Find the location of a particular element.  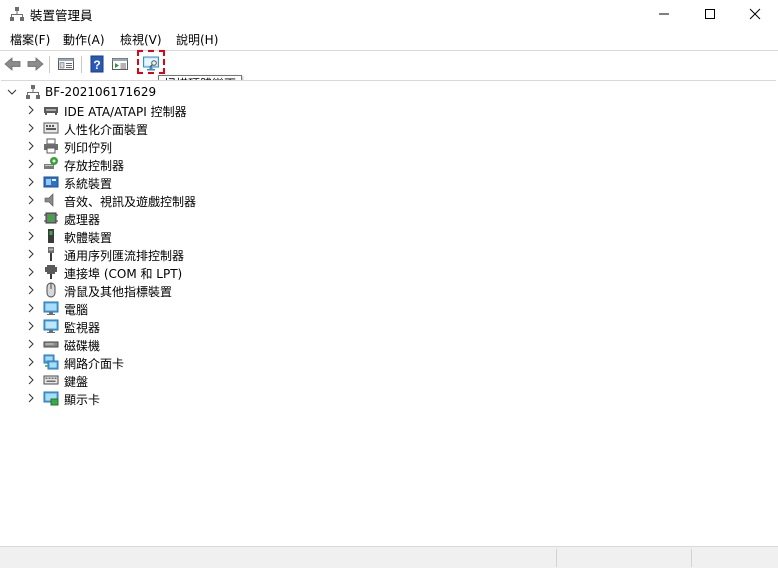

back-icon is located at coordinates (12, 64).